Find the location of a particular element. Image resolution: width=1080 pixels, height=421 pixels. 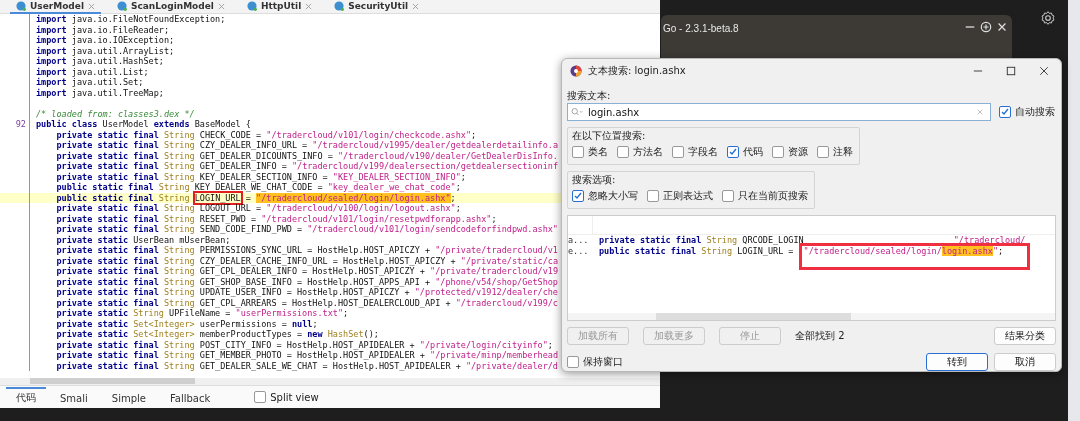

code-line: import java.io.FileNotFoundException; is located at coordinates (131, 19).